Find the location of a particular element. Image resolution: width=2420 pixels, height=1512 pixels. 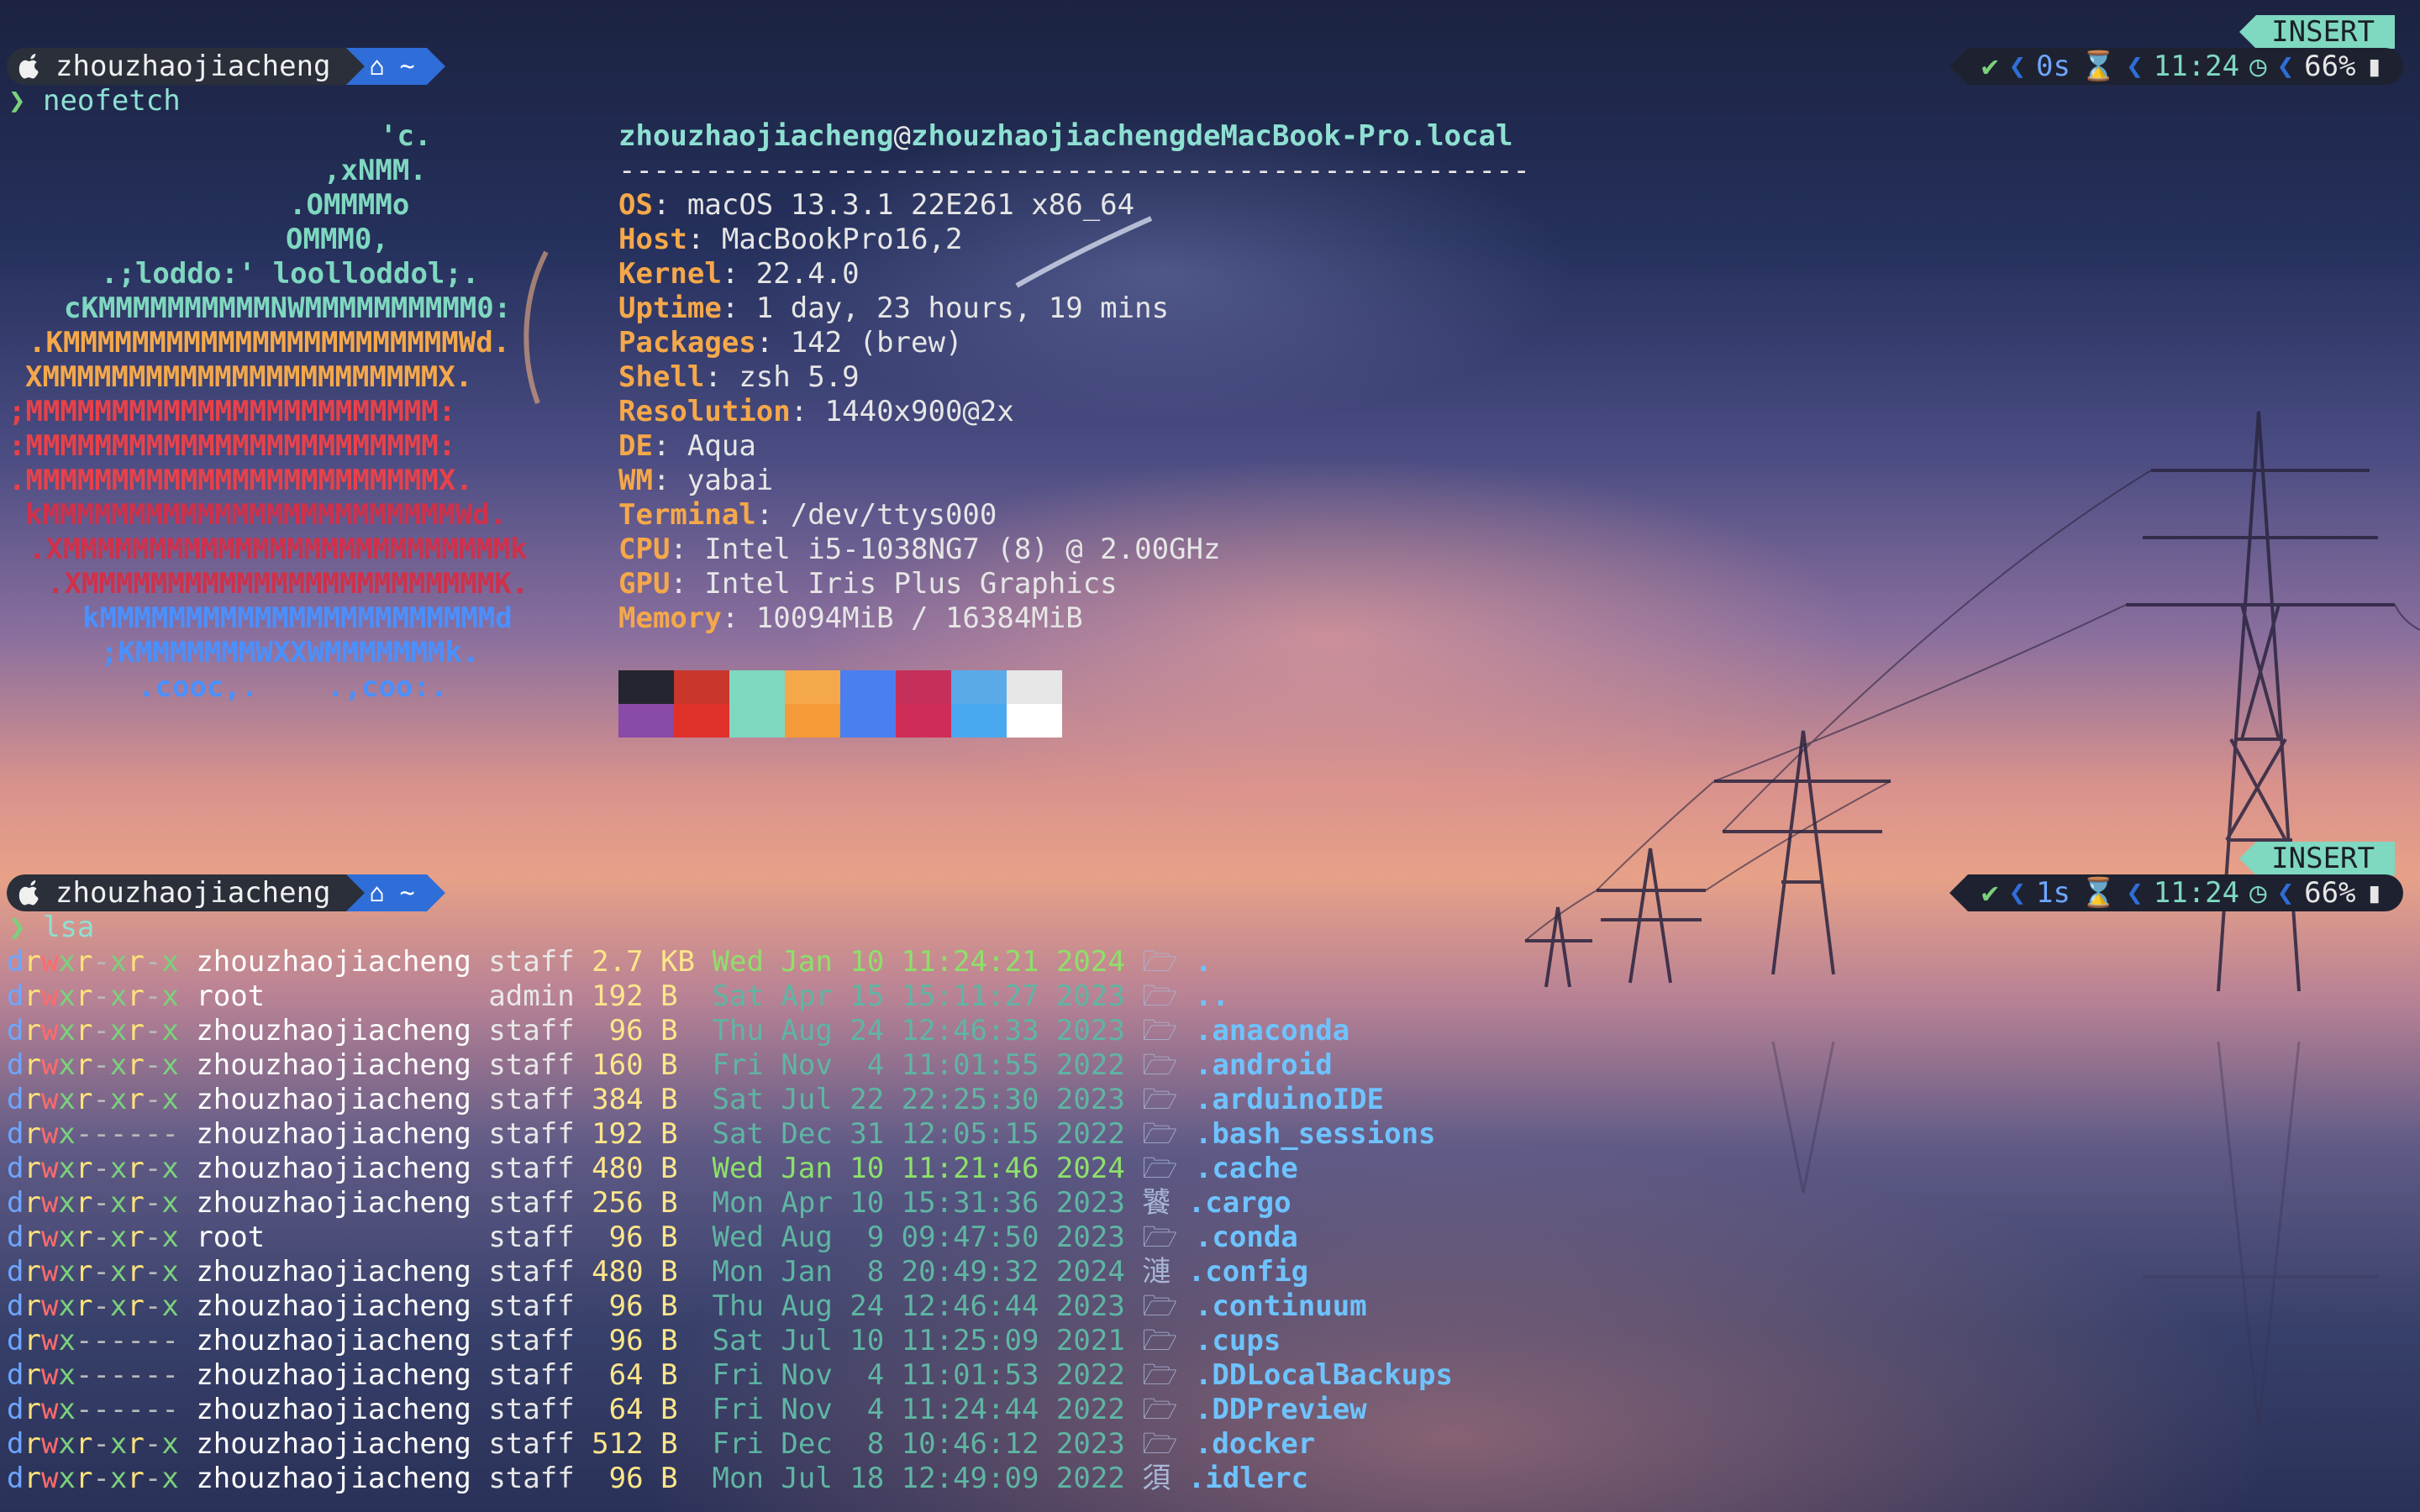

clock-icon: ◷ is located at coordinates (2258, 893).